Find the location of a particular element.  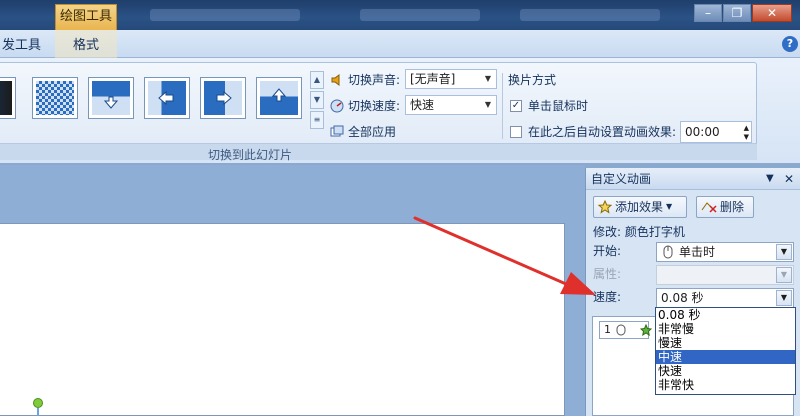

start-select: 单击时 ▼ is located at coordinates (725, 252).